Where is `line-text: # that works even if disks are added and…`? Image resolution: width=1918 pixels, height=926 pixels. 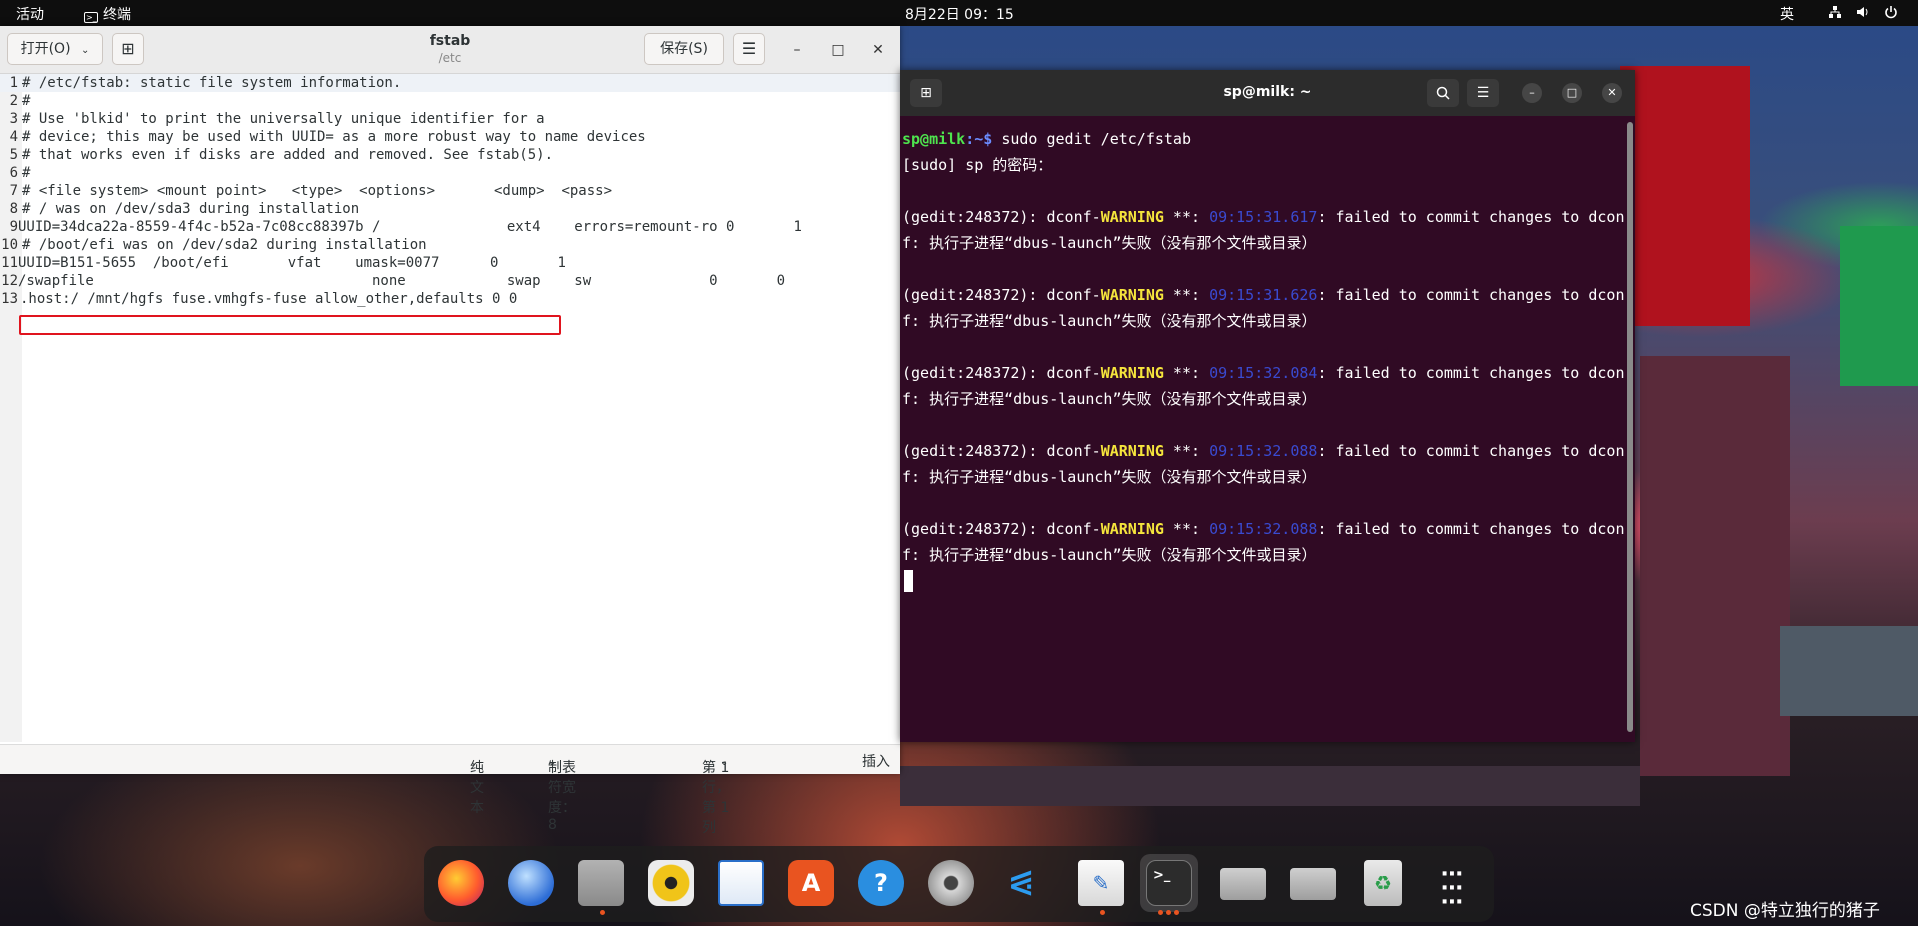 line-text: # that works even if disks are added and… is located at coordinates (288, 155).